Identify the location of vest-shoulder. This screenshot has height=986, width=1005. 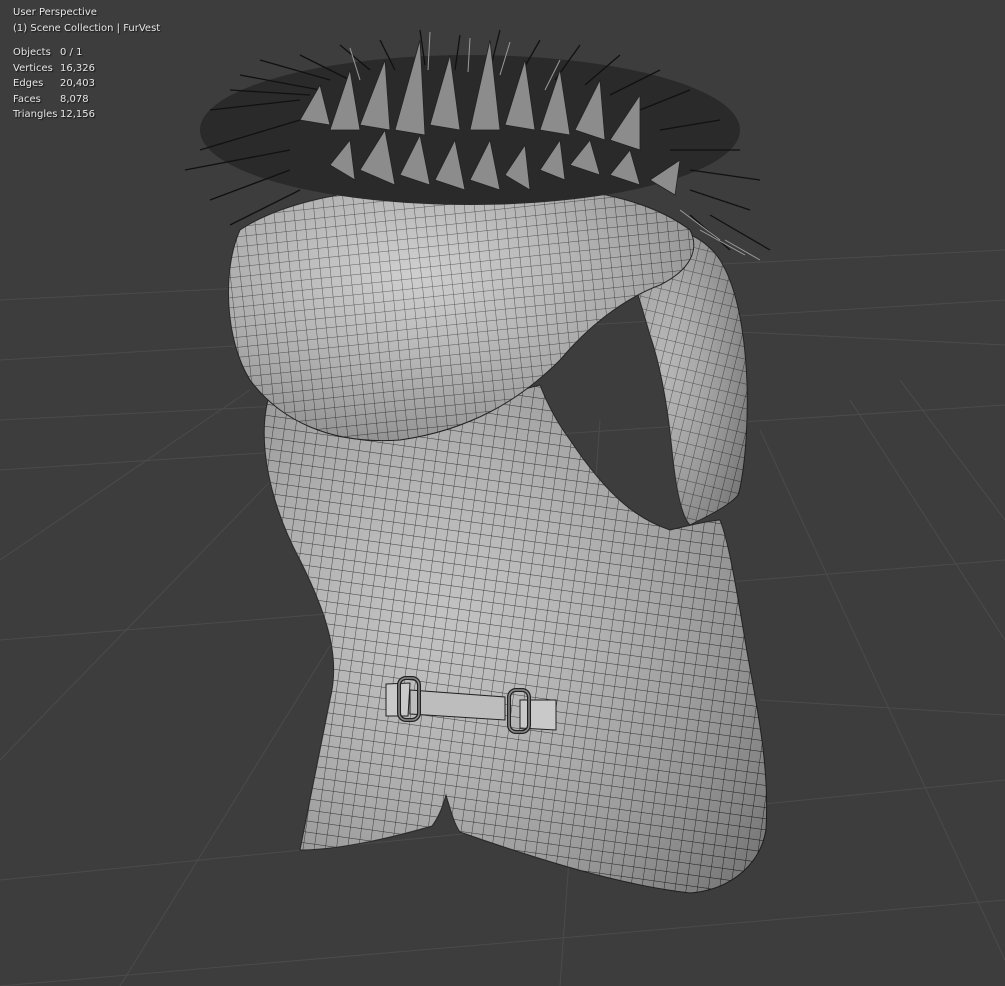
(461, 312).